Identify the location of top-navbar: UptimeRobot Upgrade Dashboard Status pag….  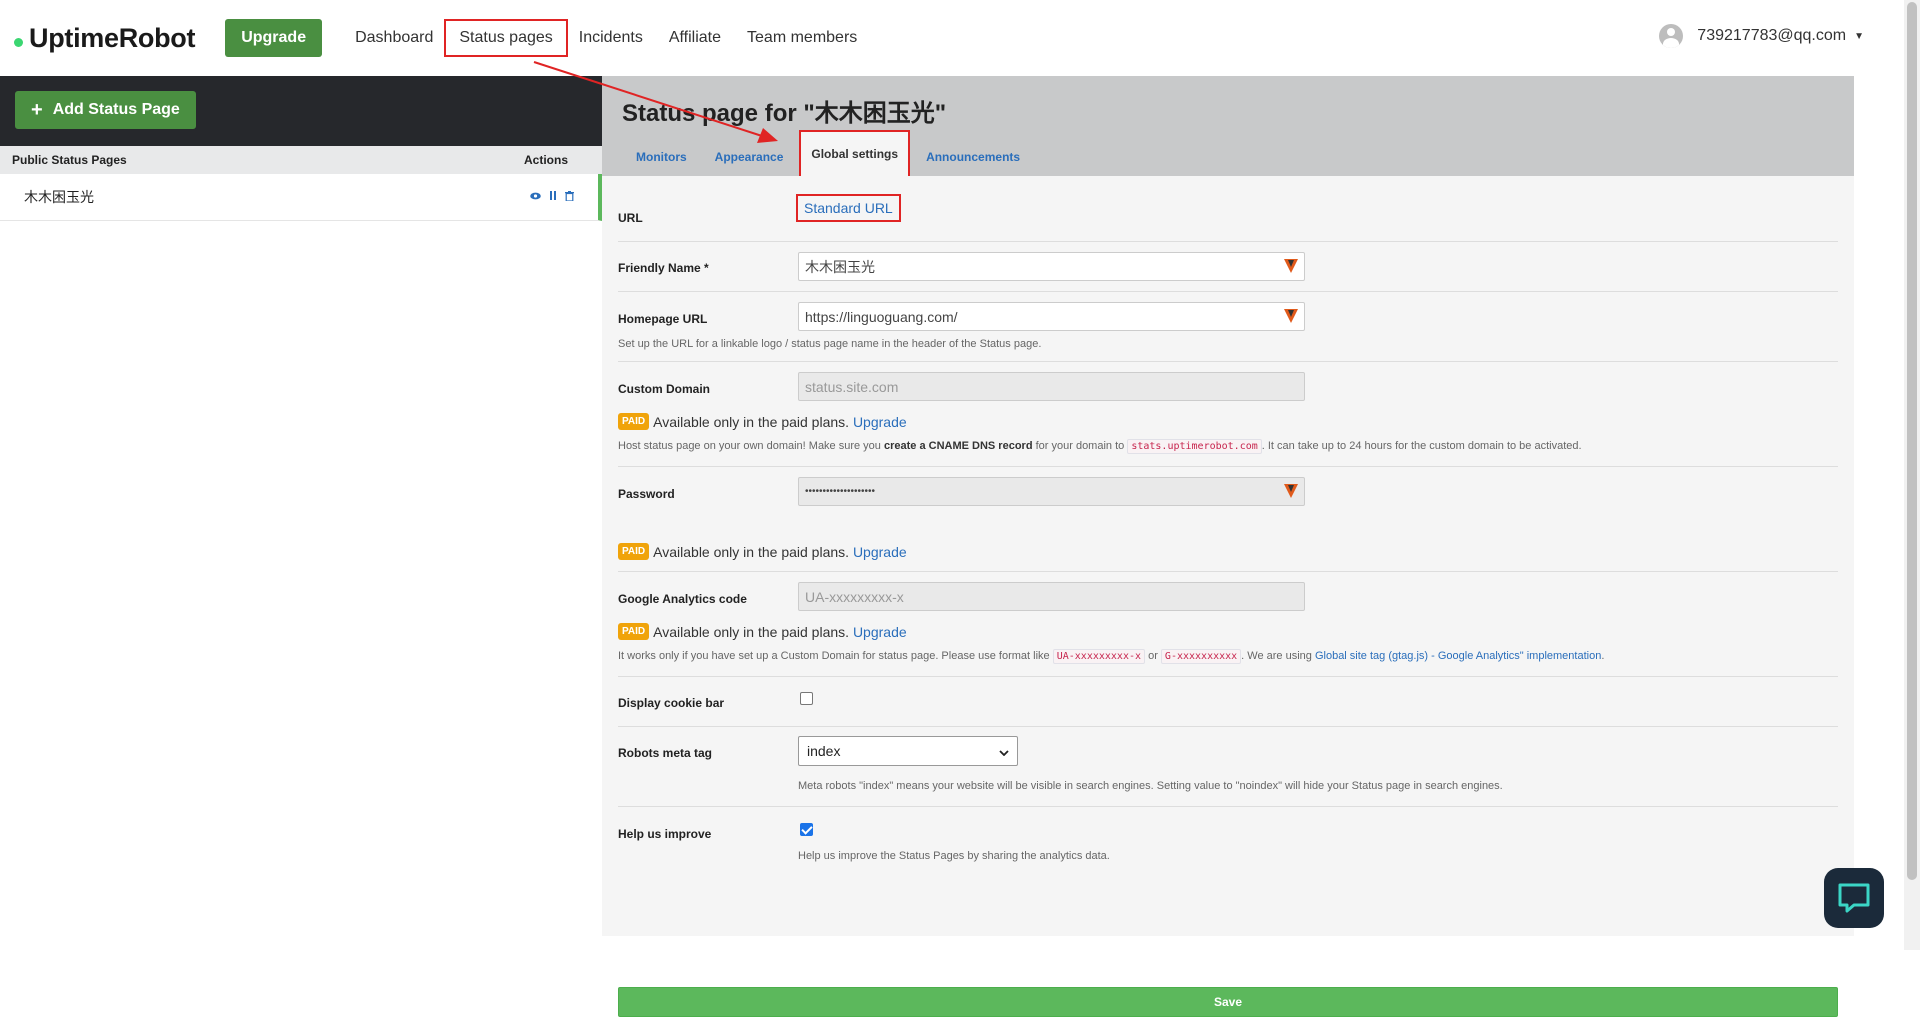
(952, 38).